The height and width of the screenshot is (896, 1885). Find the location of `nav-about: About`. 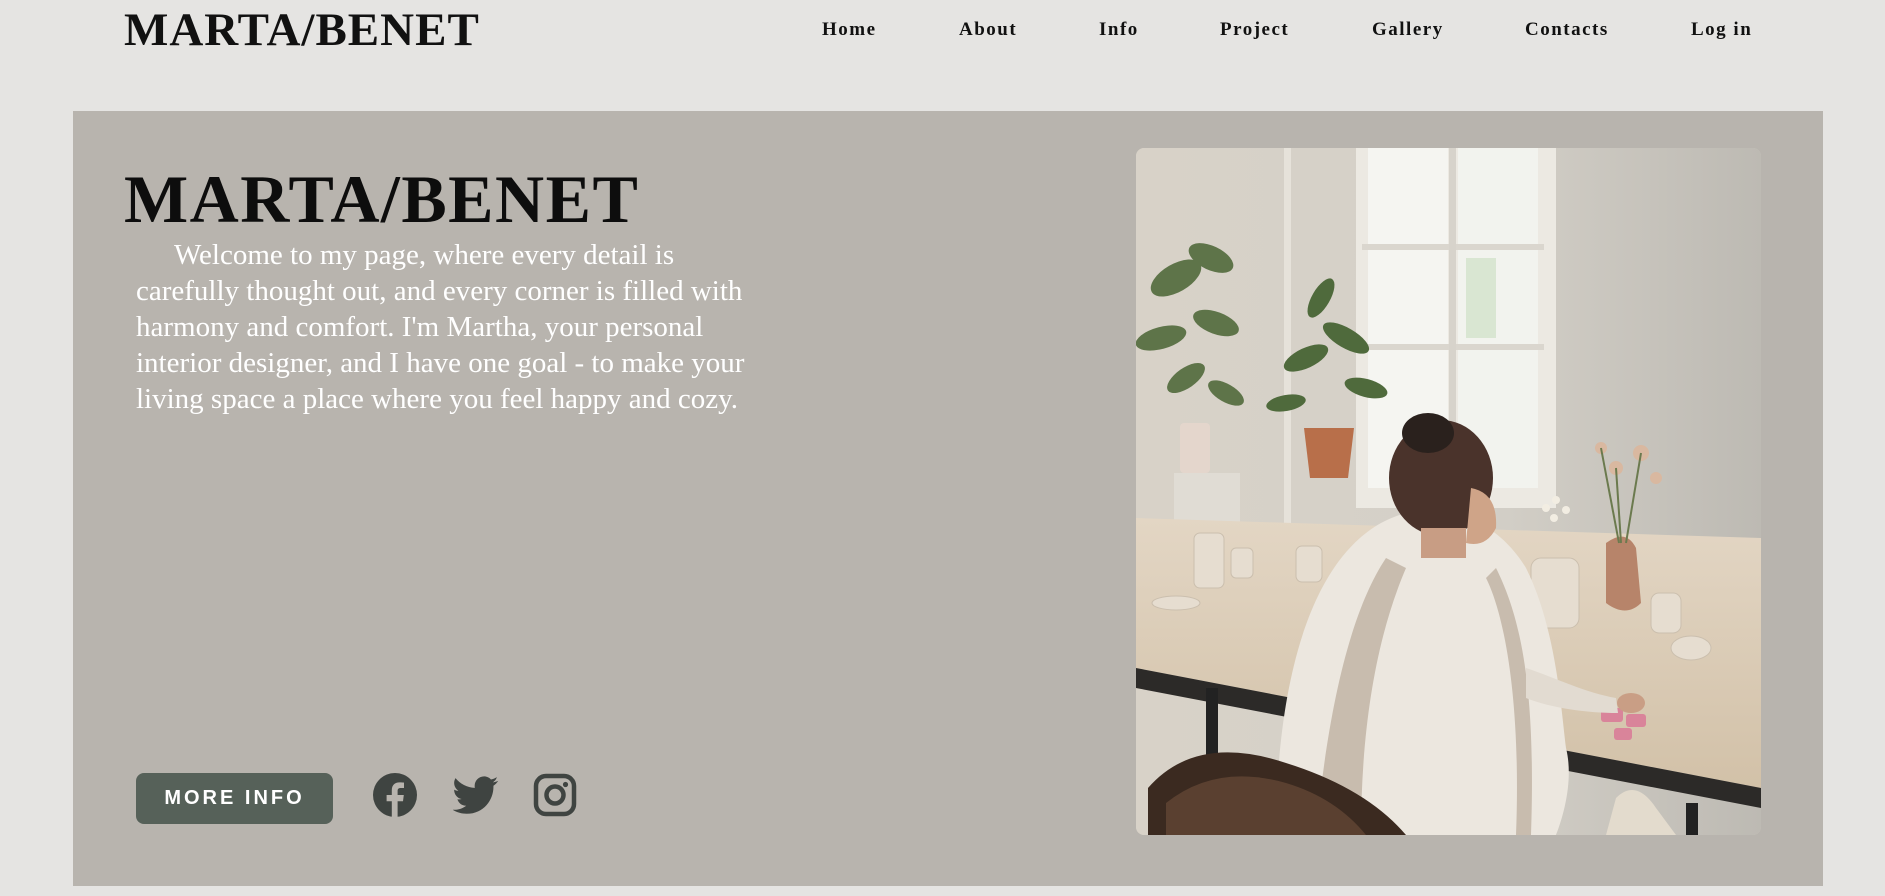

nav-about: About is located at coordinates (988, 30).